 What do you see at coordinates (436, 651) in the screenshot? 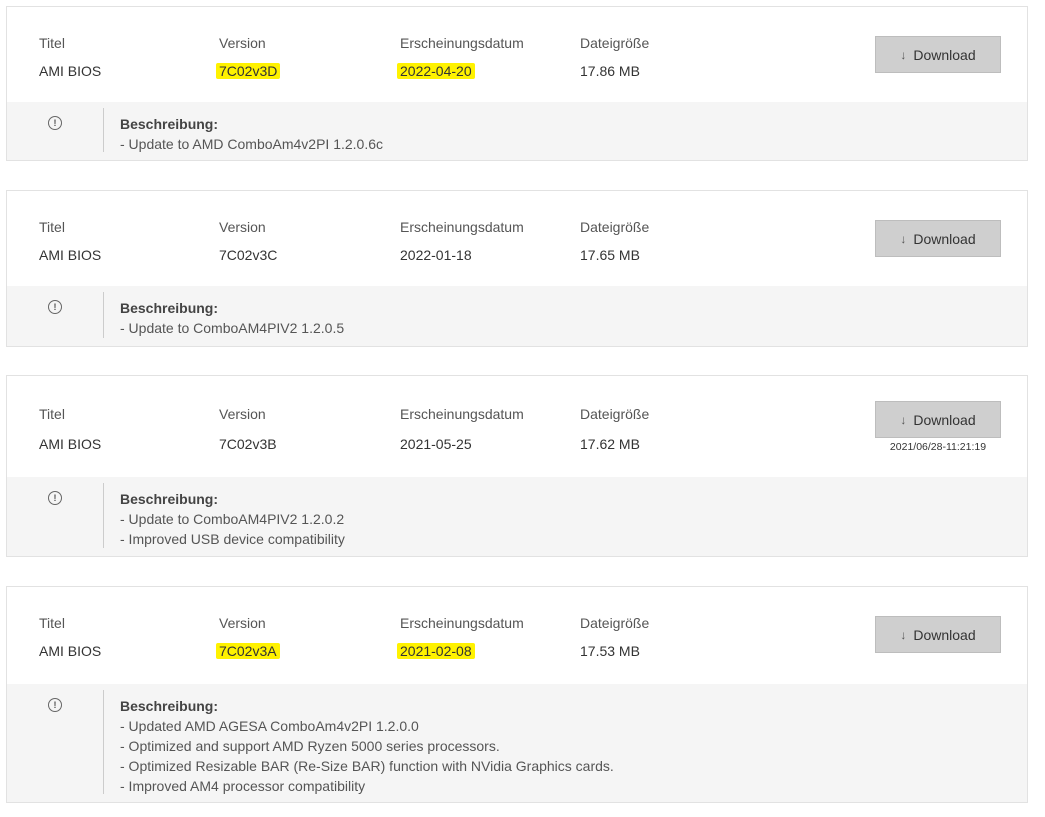
I see `date-value: 2021-02-08` at bounding box center [436, 651].